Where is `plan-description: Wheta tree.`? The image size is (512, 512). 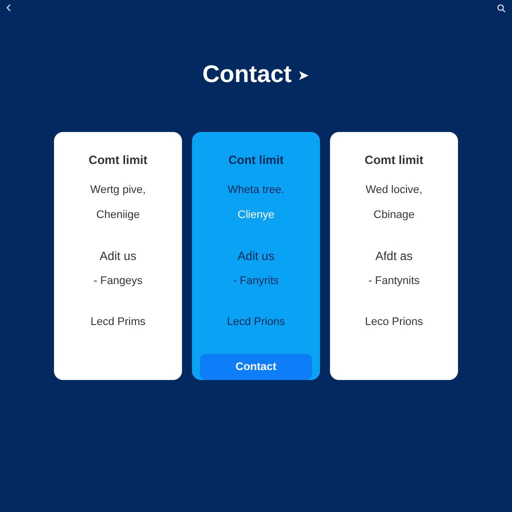
plan-description: Wheta tree. is located at coordinates (256, 190).